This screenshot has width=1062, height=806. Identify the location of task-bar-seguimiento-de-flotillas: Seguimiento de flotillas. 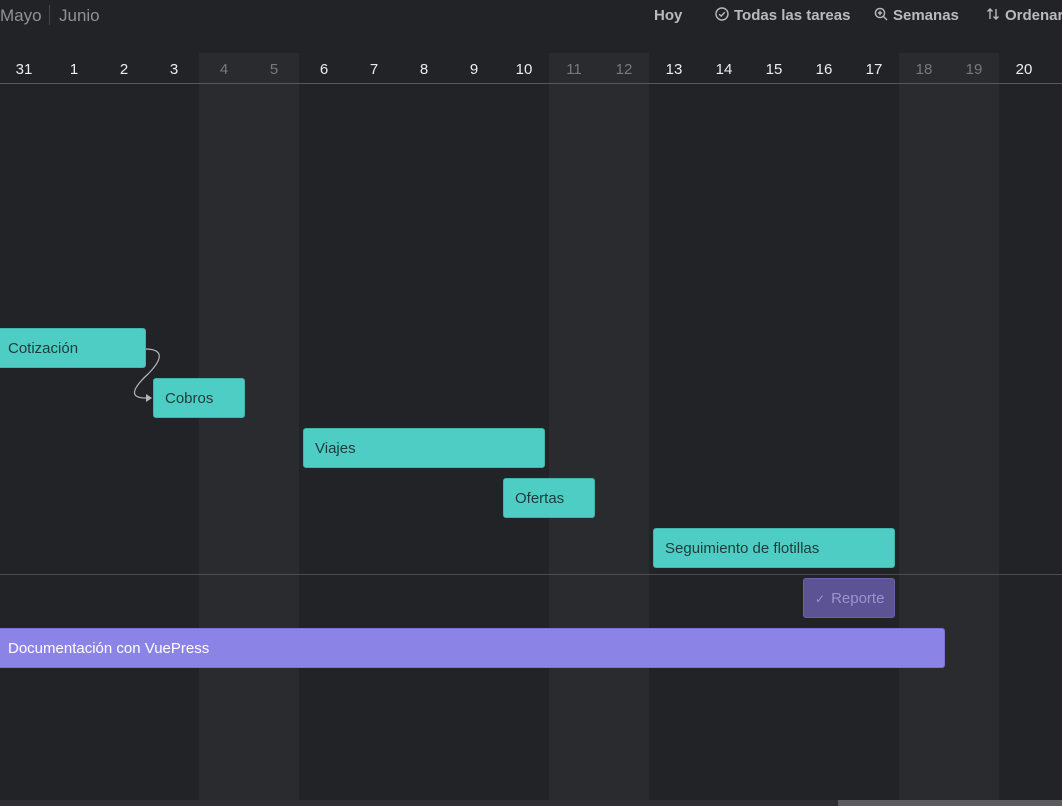
(774, 548).